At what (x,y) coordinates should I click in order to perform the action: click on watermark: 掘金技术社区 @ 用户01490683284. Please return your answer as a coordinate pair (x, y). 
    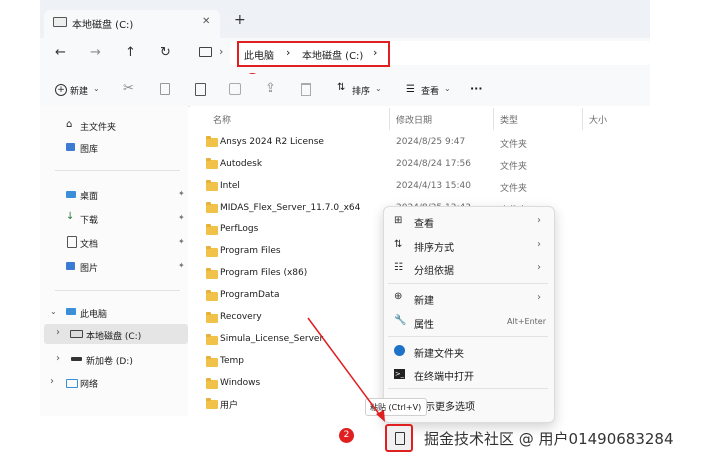
    Looking at the image, I should click on (549, 439).